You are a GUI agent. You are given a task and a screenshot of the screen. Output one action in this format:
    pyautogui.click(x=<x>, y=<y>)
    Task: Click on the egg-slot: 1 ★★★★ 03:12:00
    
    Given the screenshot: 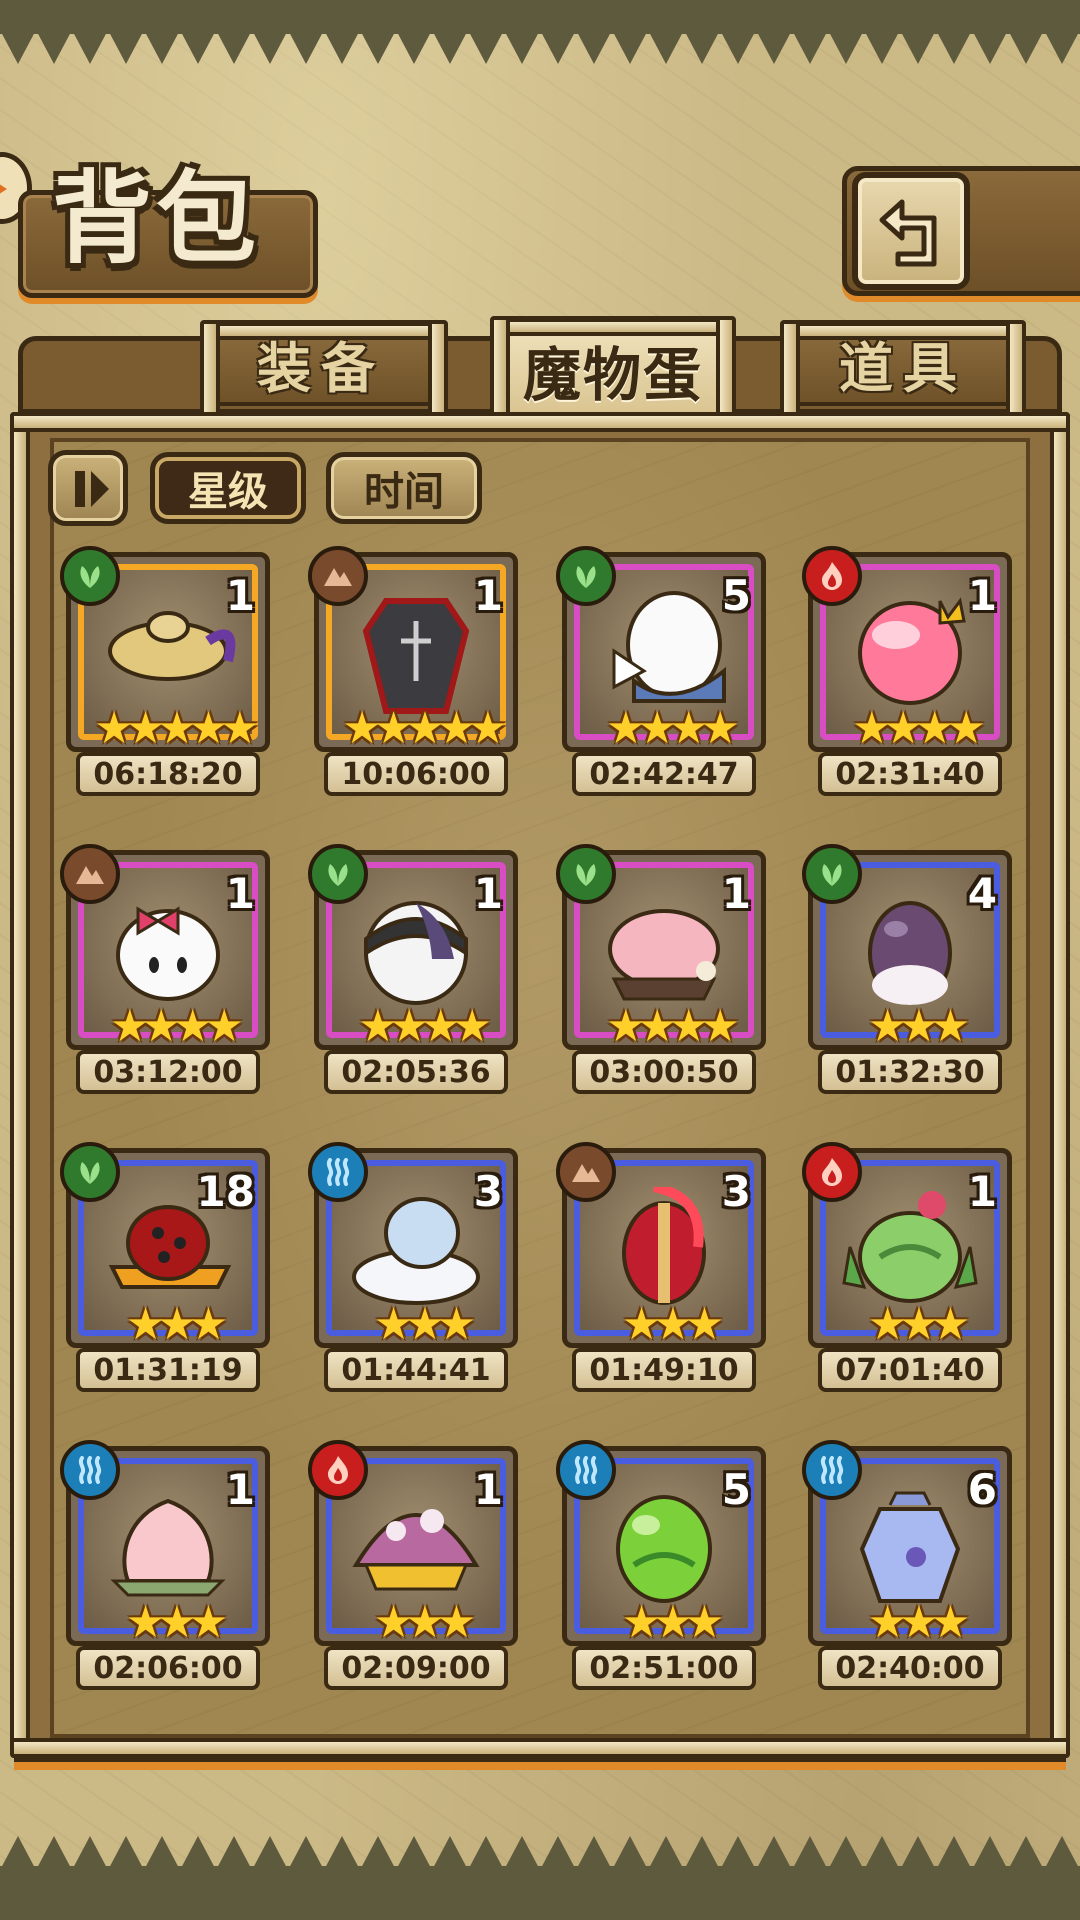 What is the action you would take?
    pyautogui.click(x=165, y=972)
    